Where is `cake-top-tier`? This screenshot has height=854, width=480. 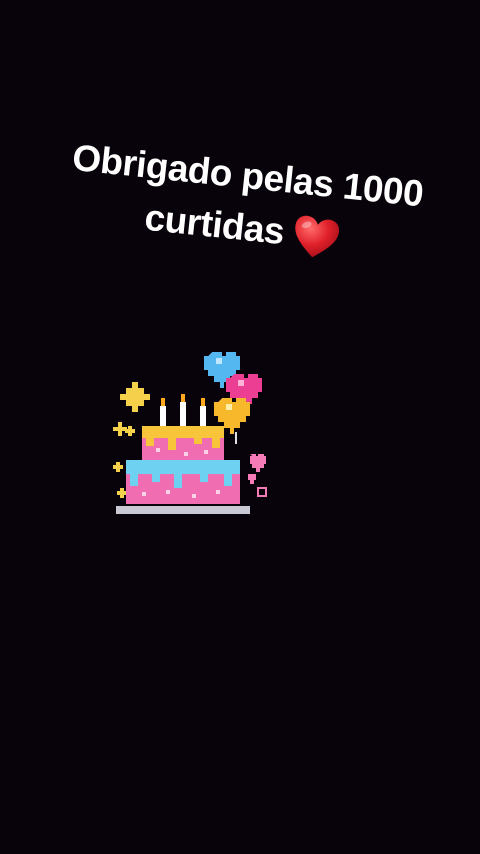 cake-top-tier is located at coordinates (183, 444).